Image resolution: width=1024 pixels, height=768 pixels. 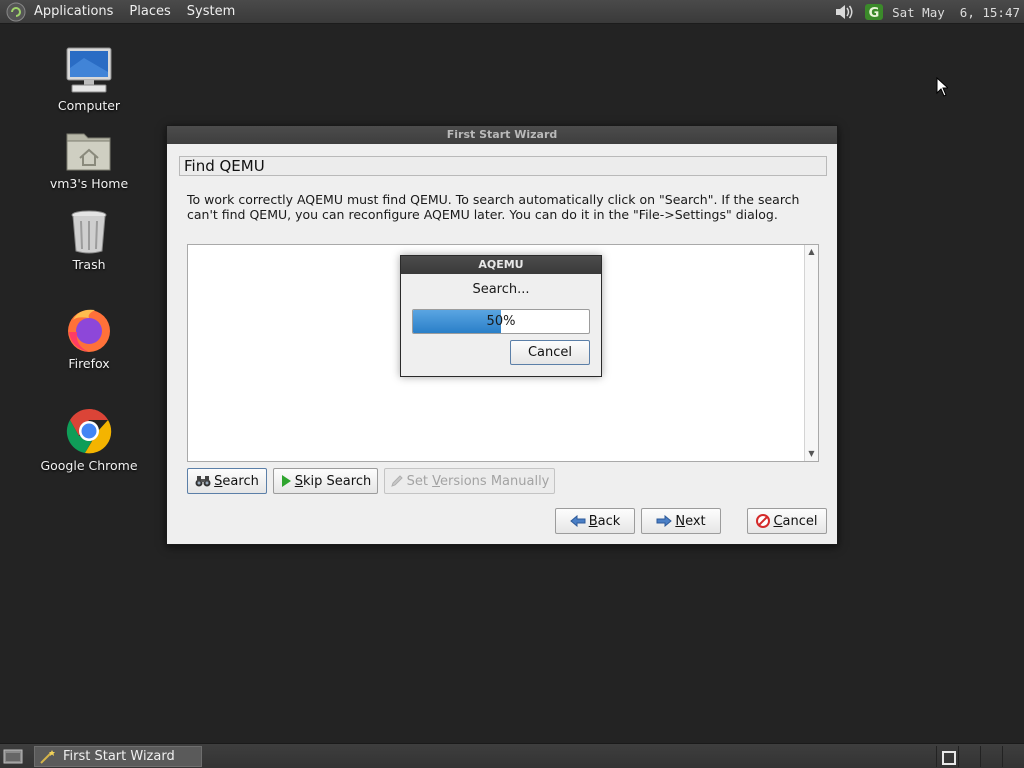 What do you see at coordinates (13, 756) in the screenshot?
I see `show-desktop-icon` at bounding box center [13, 756].